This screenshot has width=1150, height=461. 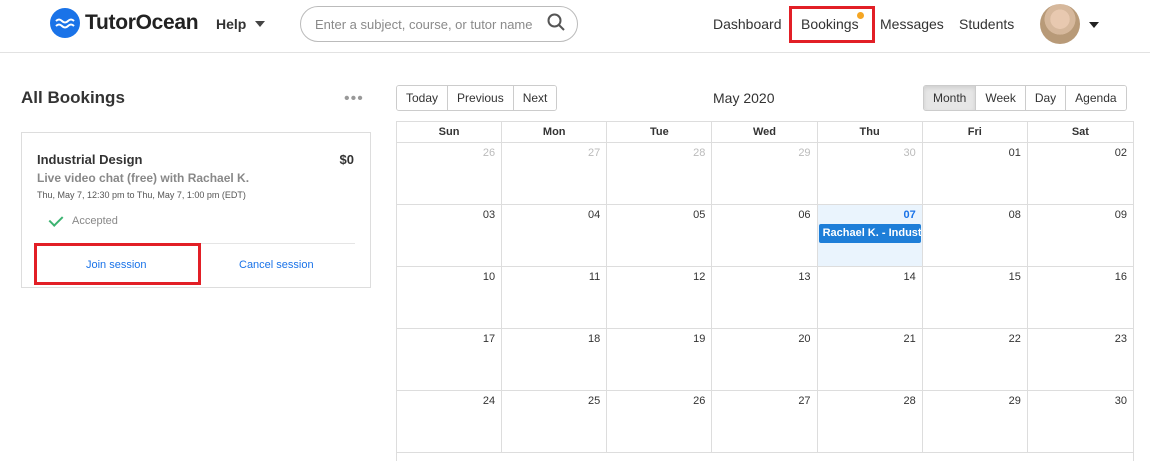 I want to click on day-number: 25, so click(x=594, y=401).